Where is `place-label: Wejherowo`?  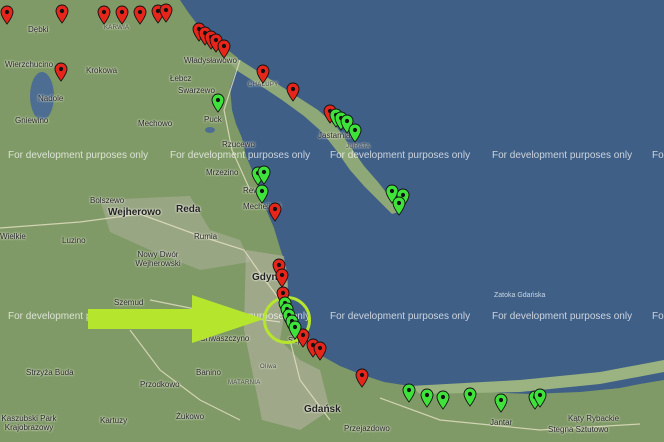 place-label: Wejherowo is located at coordinates (135, 212).